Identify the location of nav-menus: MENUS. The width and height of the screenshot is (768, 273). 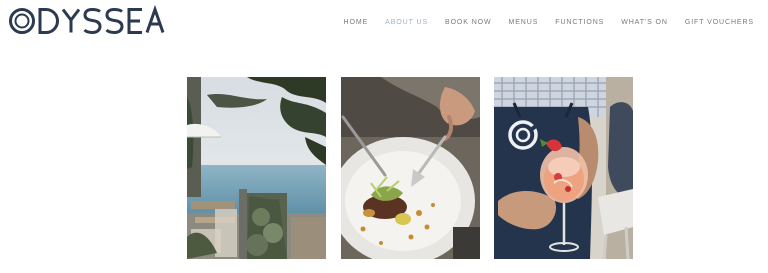
(524, 22).